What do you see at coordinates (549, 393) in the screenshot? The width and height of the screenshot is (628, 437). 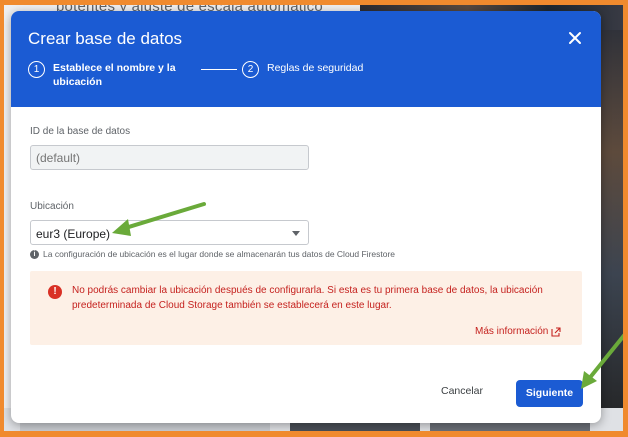 I see `next-button: Siguiente` at bounding box center [549, 393].